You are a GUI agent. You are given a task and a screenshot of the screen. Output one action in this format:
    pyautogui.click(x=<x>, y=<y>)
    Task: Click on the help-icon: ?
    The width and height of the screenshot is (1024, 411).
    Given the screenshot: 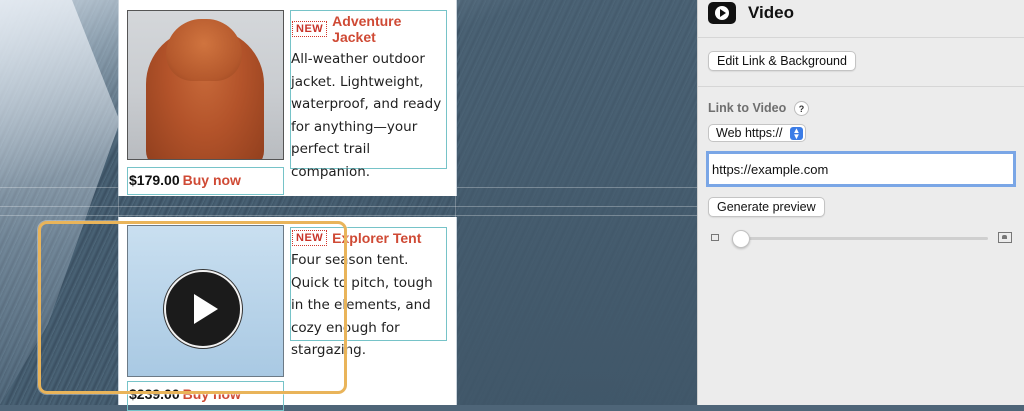 What is the action you would take?
    pyautogui.click(x=801, y=108)
    